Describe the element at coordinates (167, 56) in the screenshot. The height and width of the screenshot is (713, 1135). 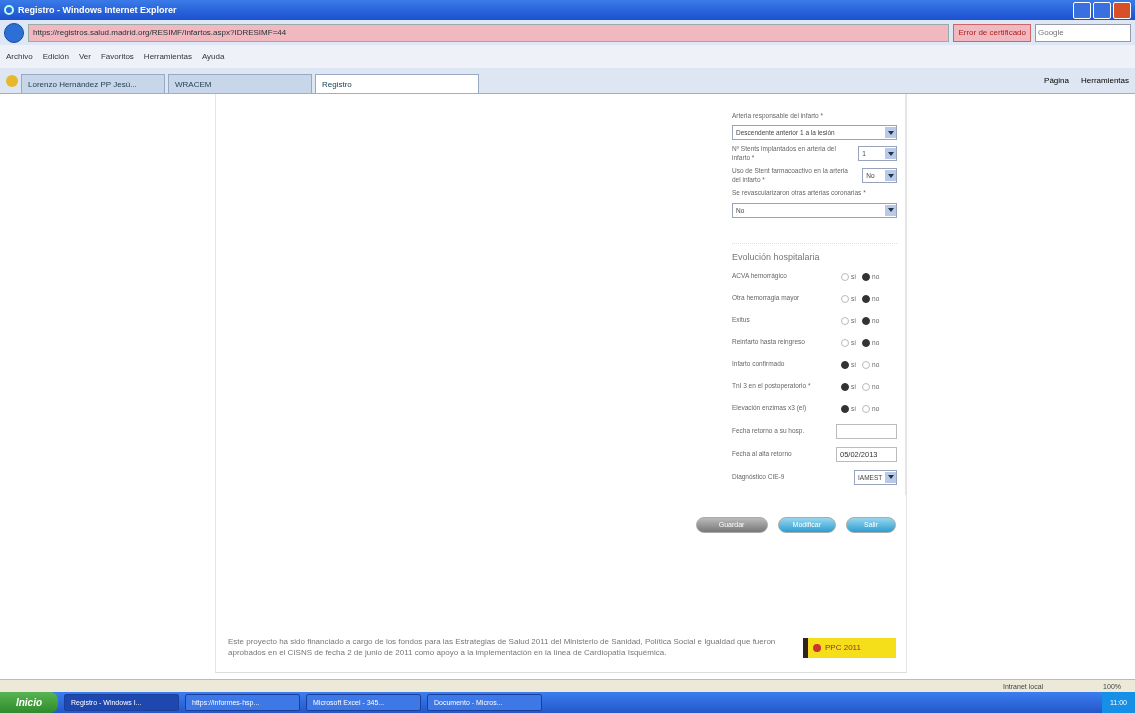
I see `menu-item: Herramientas` at that location.